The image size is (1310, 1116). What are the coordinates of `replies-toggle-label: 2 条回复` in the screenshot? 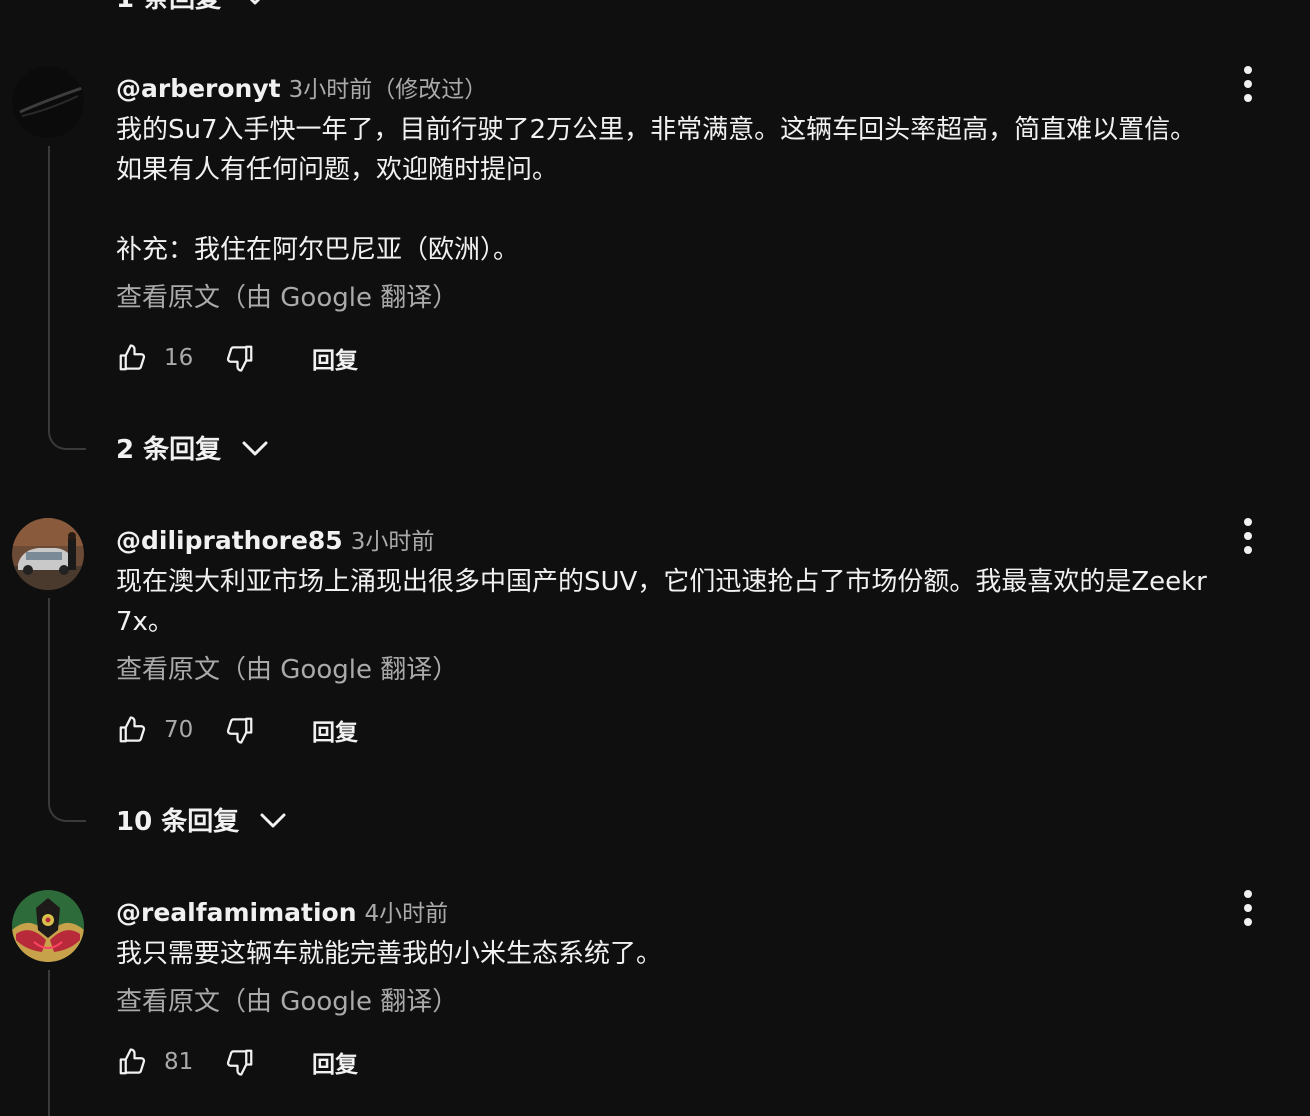 It's located at (169, 450).